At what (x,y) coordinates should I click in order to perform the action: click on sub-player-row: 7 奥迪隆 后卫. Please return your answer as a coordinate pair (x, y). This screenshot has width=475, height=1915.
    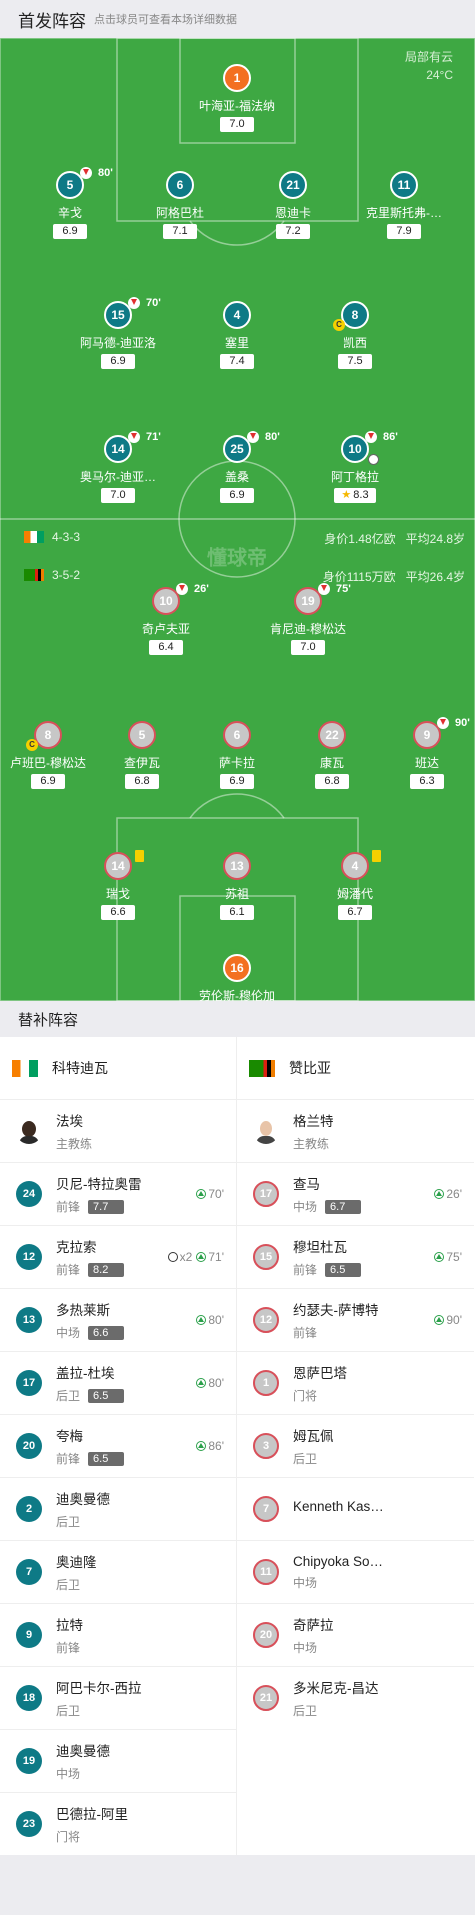
    Looking at the image, I should click on (118, 1571).